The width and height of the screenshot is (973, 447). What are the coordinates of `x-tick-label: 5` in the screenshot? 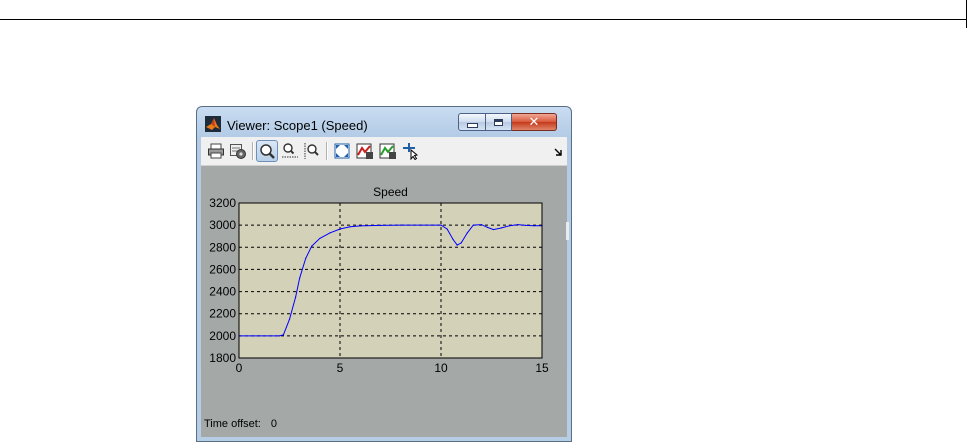 It's located at (340, 368).